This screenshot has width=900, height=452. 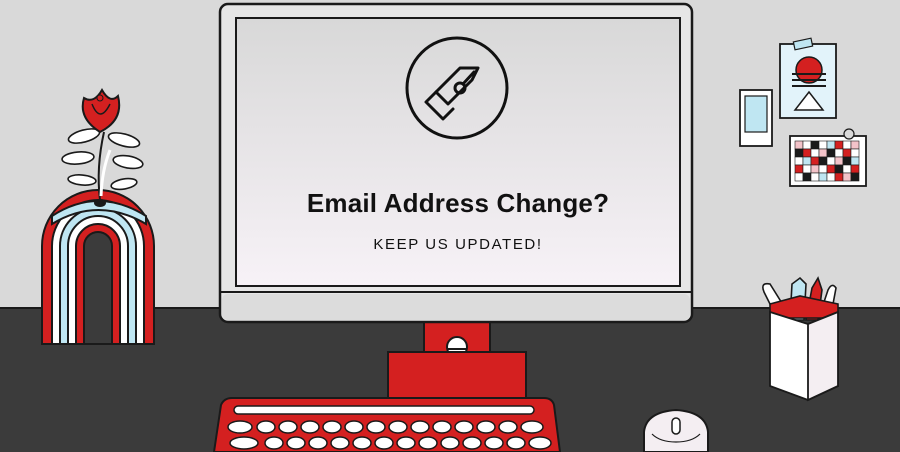 I want to click on screen-headline: Email Address Change?, so click(x=458, y=203).